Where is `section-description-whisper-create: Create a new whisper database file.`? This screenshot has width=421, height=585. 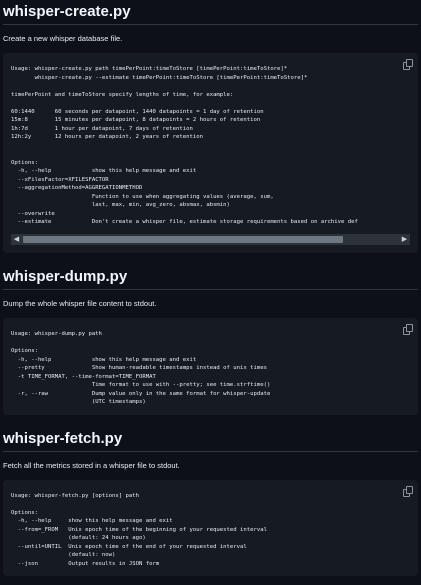
section-description-whisper-create: Create a new whisper database file. is located at coordinates (63, 38).